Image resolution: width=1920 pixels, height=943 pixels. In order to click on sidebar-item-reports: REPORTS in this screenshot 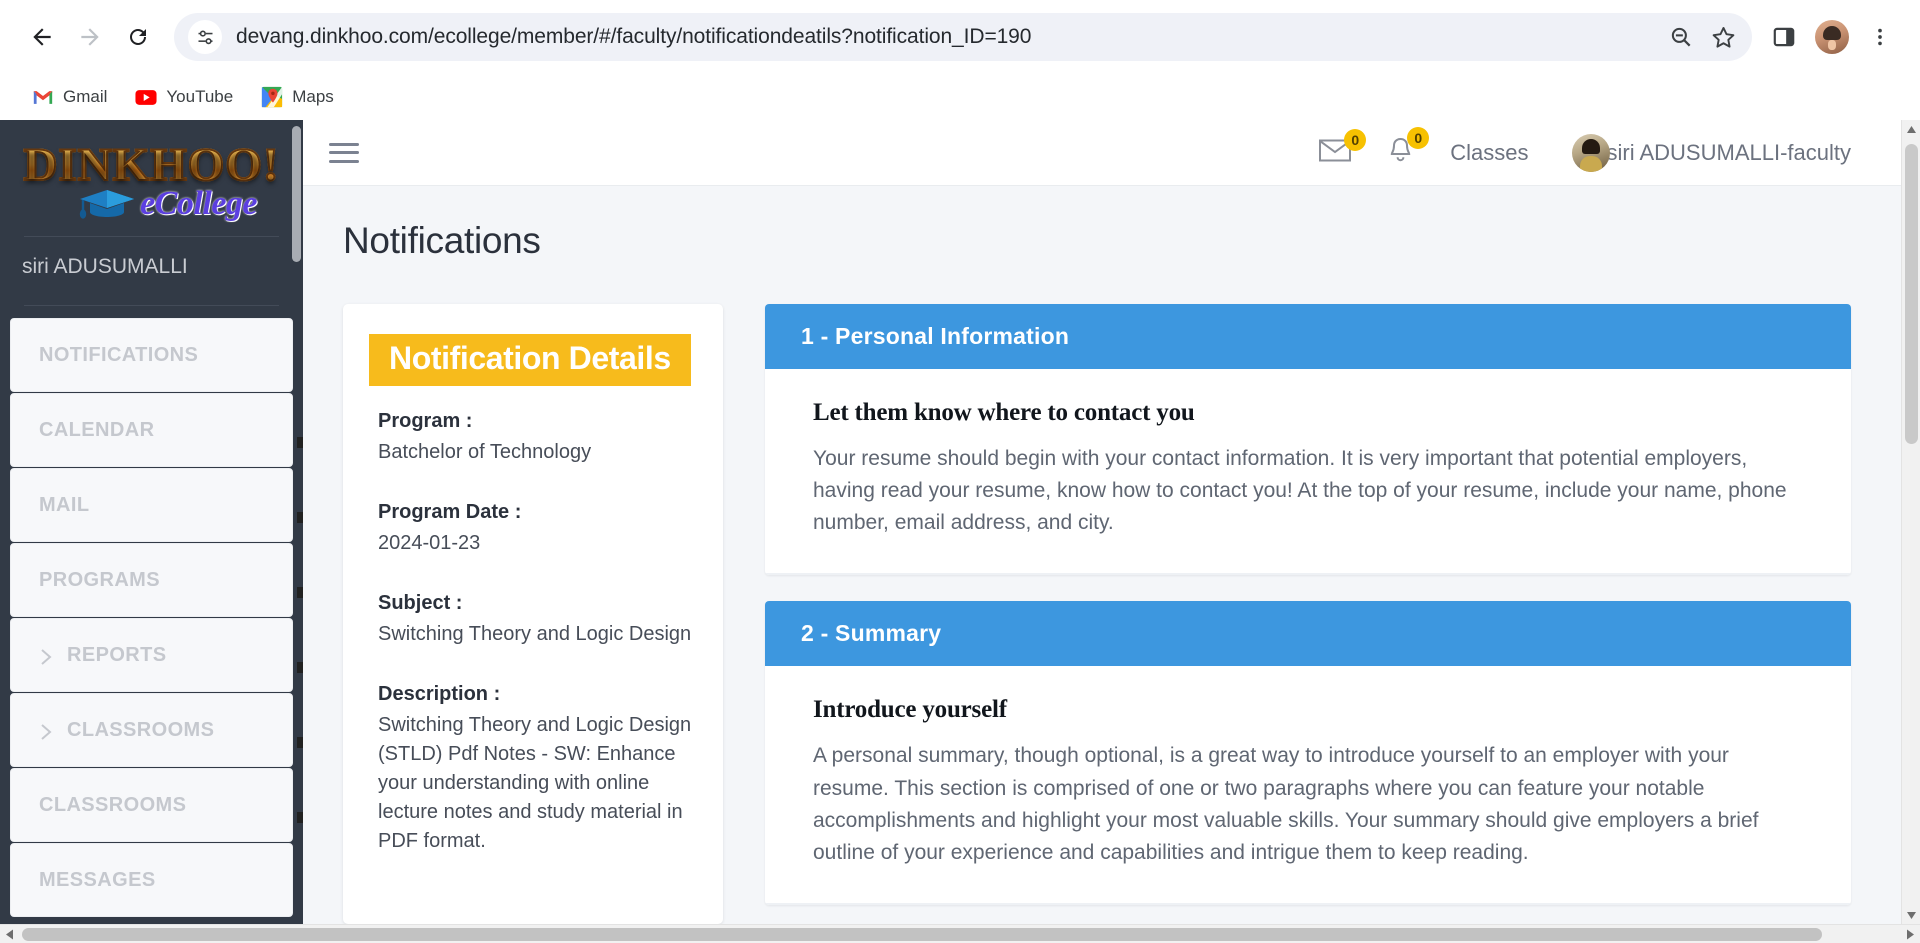, I will do `click(151, 655)`.